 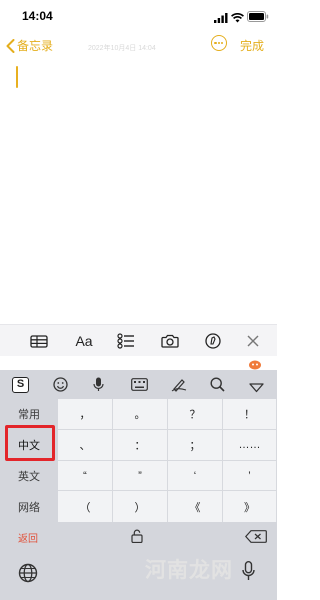 I want to click on status-time: 14:04, so click(x=37, y=16).